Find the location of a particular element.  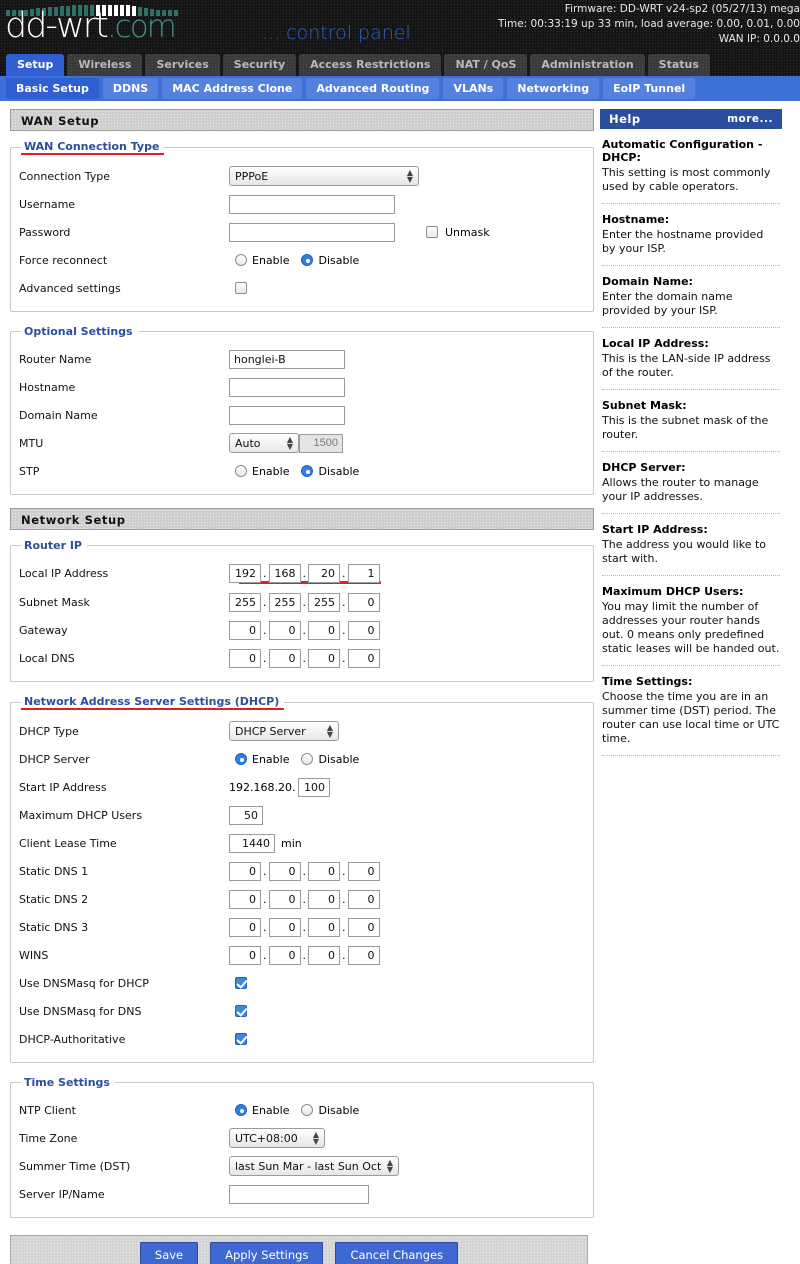

force-reconnect-label: Force reconnect is located at coordinates (63, 260).